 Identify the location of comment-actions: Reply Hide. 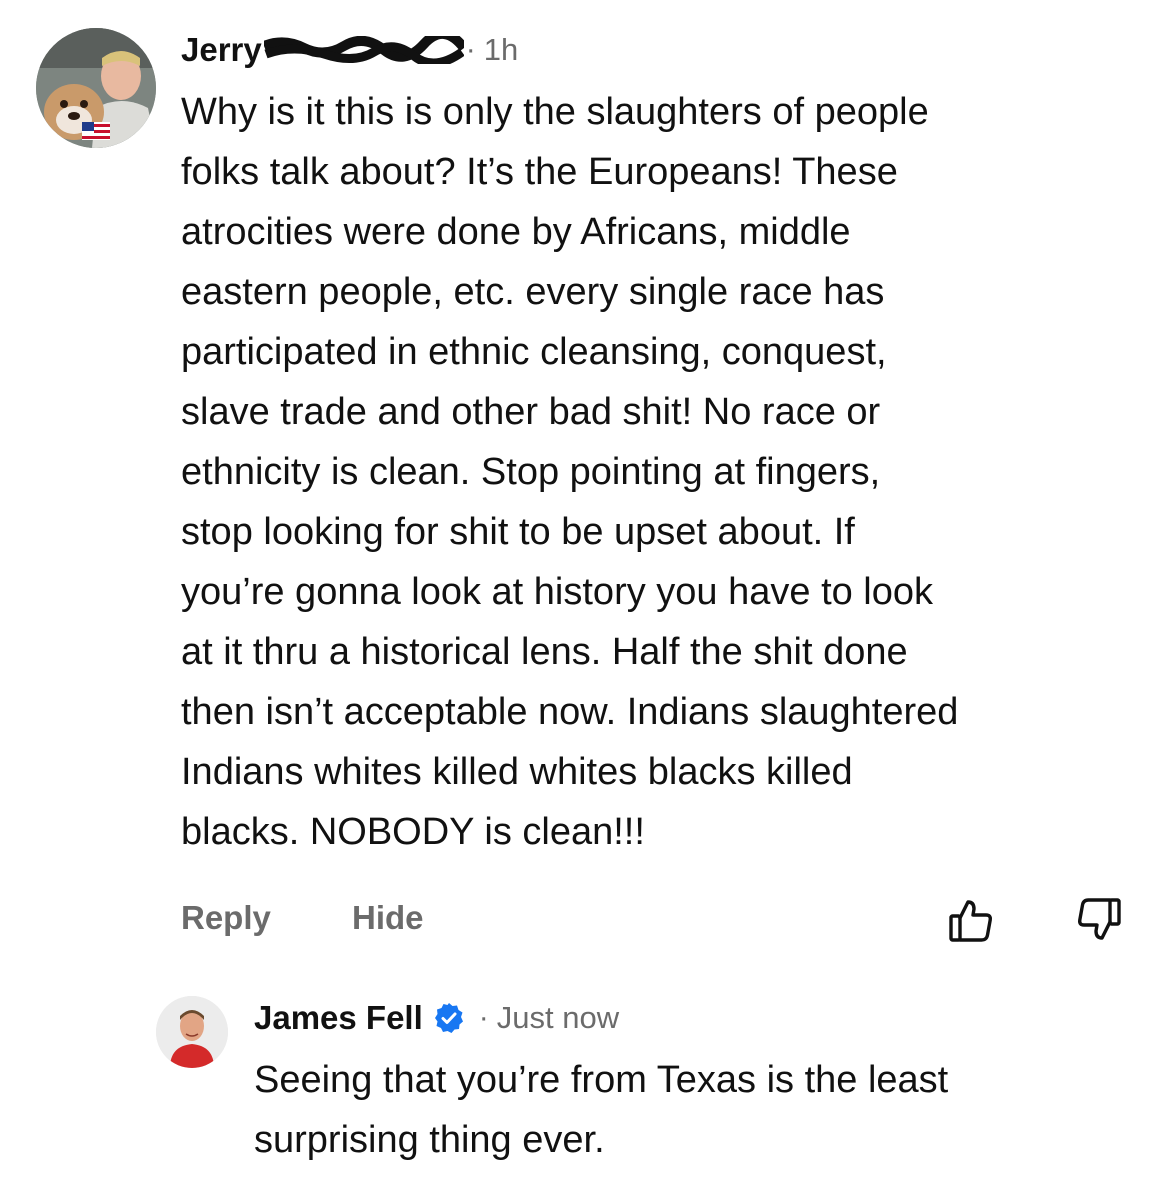
(668, 918).